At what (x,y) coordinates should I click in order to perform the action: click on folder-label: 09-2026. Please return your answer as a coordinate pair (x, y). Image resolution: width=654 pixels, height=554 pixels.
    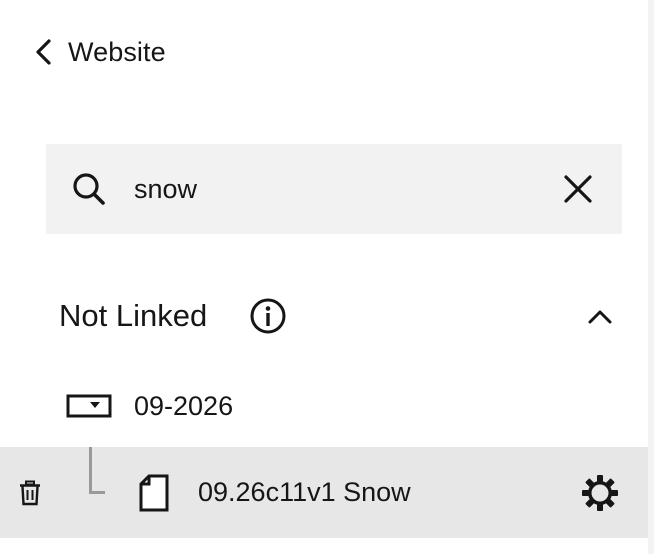
    Looking at the image, I should click on (184, 406).